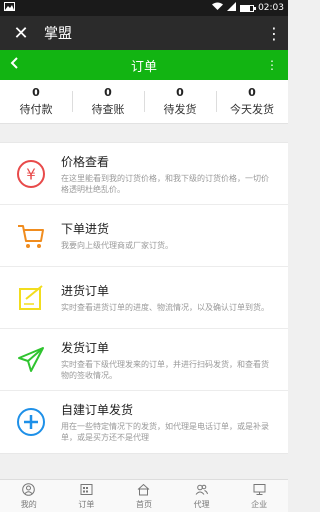  I want to click on stat-pending-shipment: 0 待发货, so click(180, 101).